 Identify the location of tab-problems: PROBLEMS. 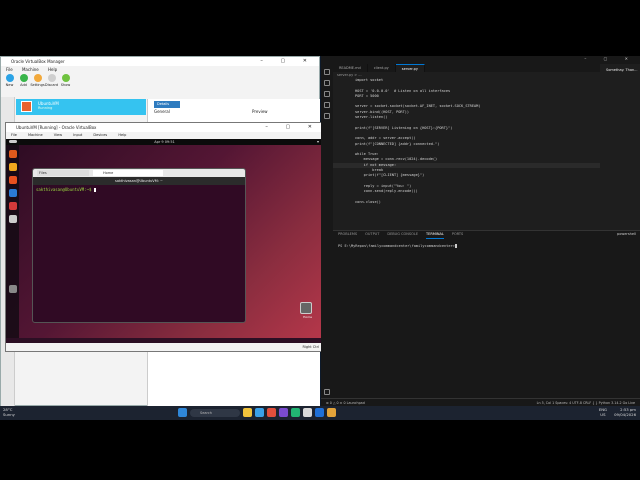
(347, 235).